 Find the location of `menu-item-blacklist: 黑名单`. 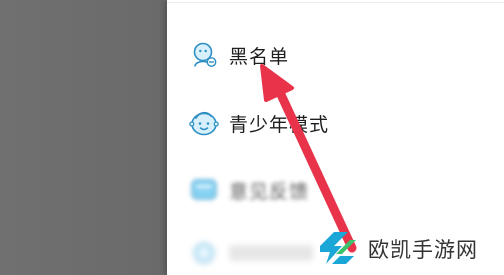

menu-item-blacklist: 黑名单 is located at coordinates (335, 55).